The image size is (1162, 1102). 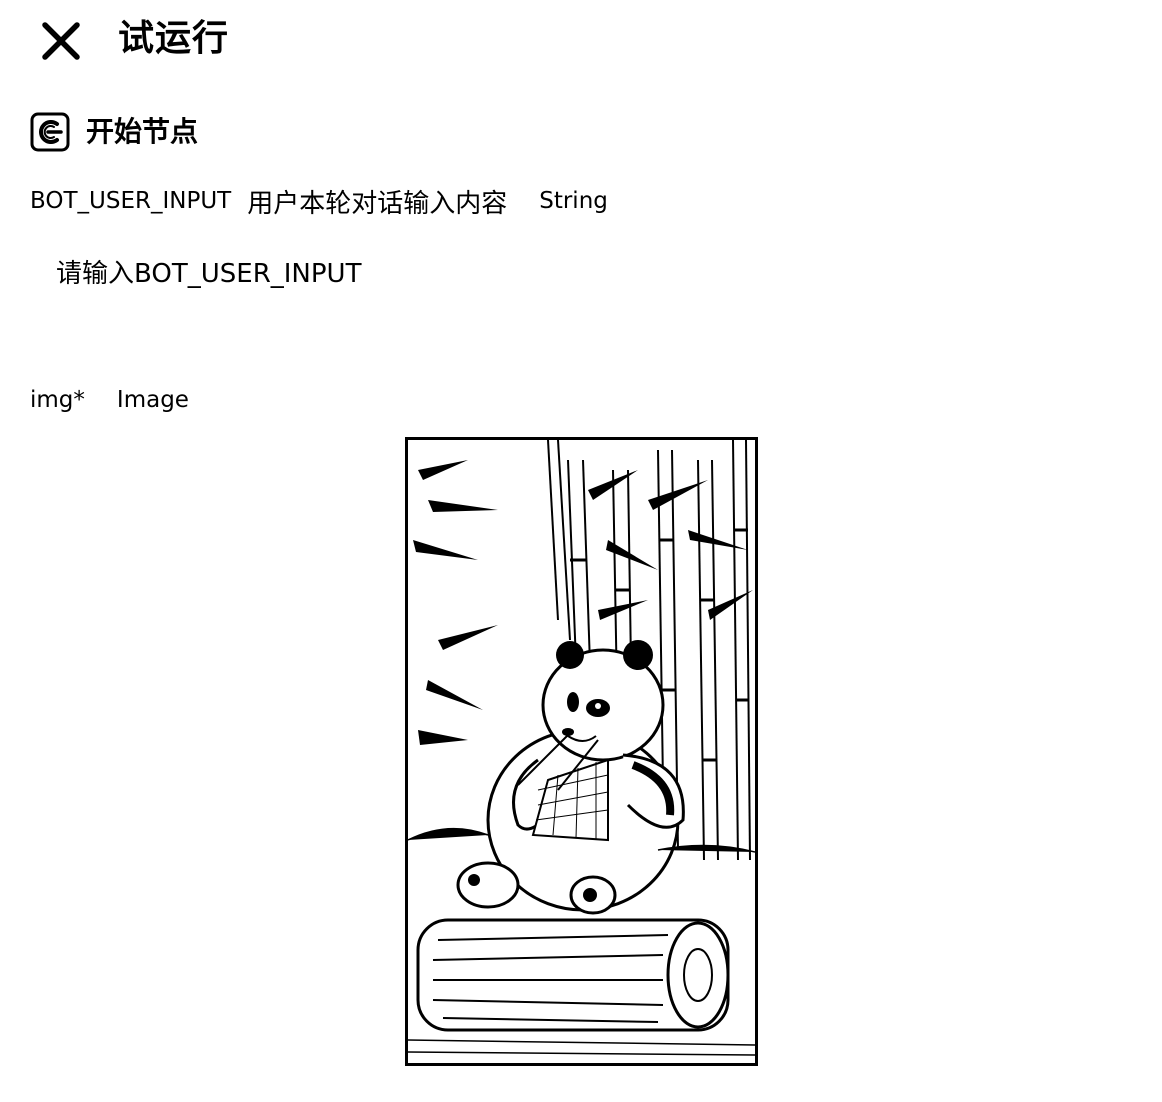 What do you see at coordinates (61, 41) in the screenshot?
I see `close-icon` at bounding box center [61, 41].